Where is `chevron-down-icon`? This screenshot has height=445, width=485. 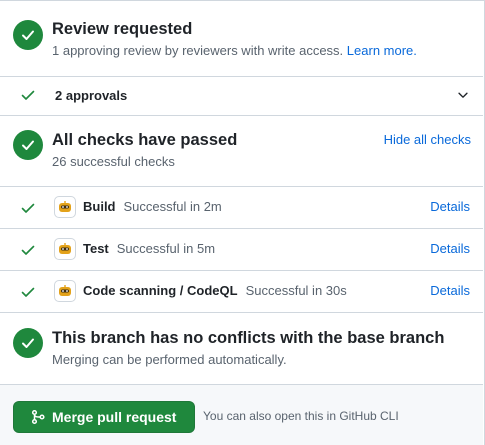 chevron-down-icon is located at coordinates (463, 95).